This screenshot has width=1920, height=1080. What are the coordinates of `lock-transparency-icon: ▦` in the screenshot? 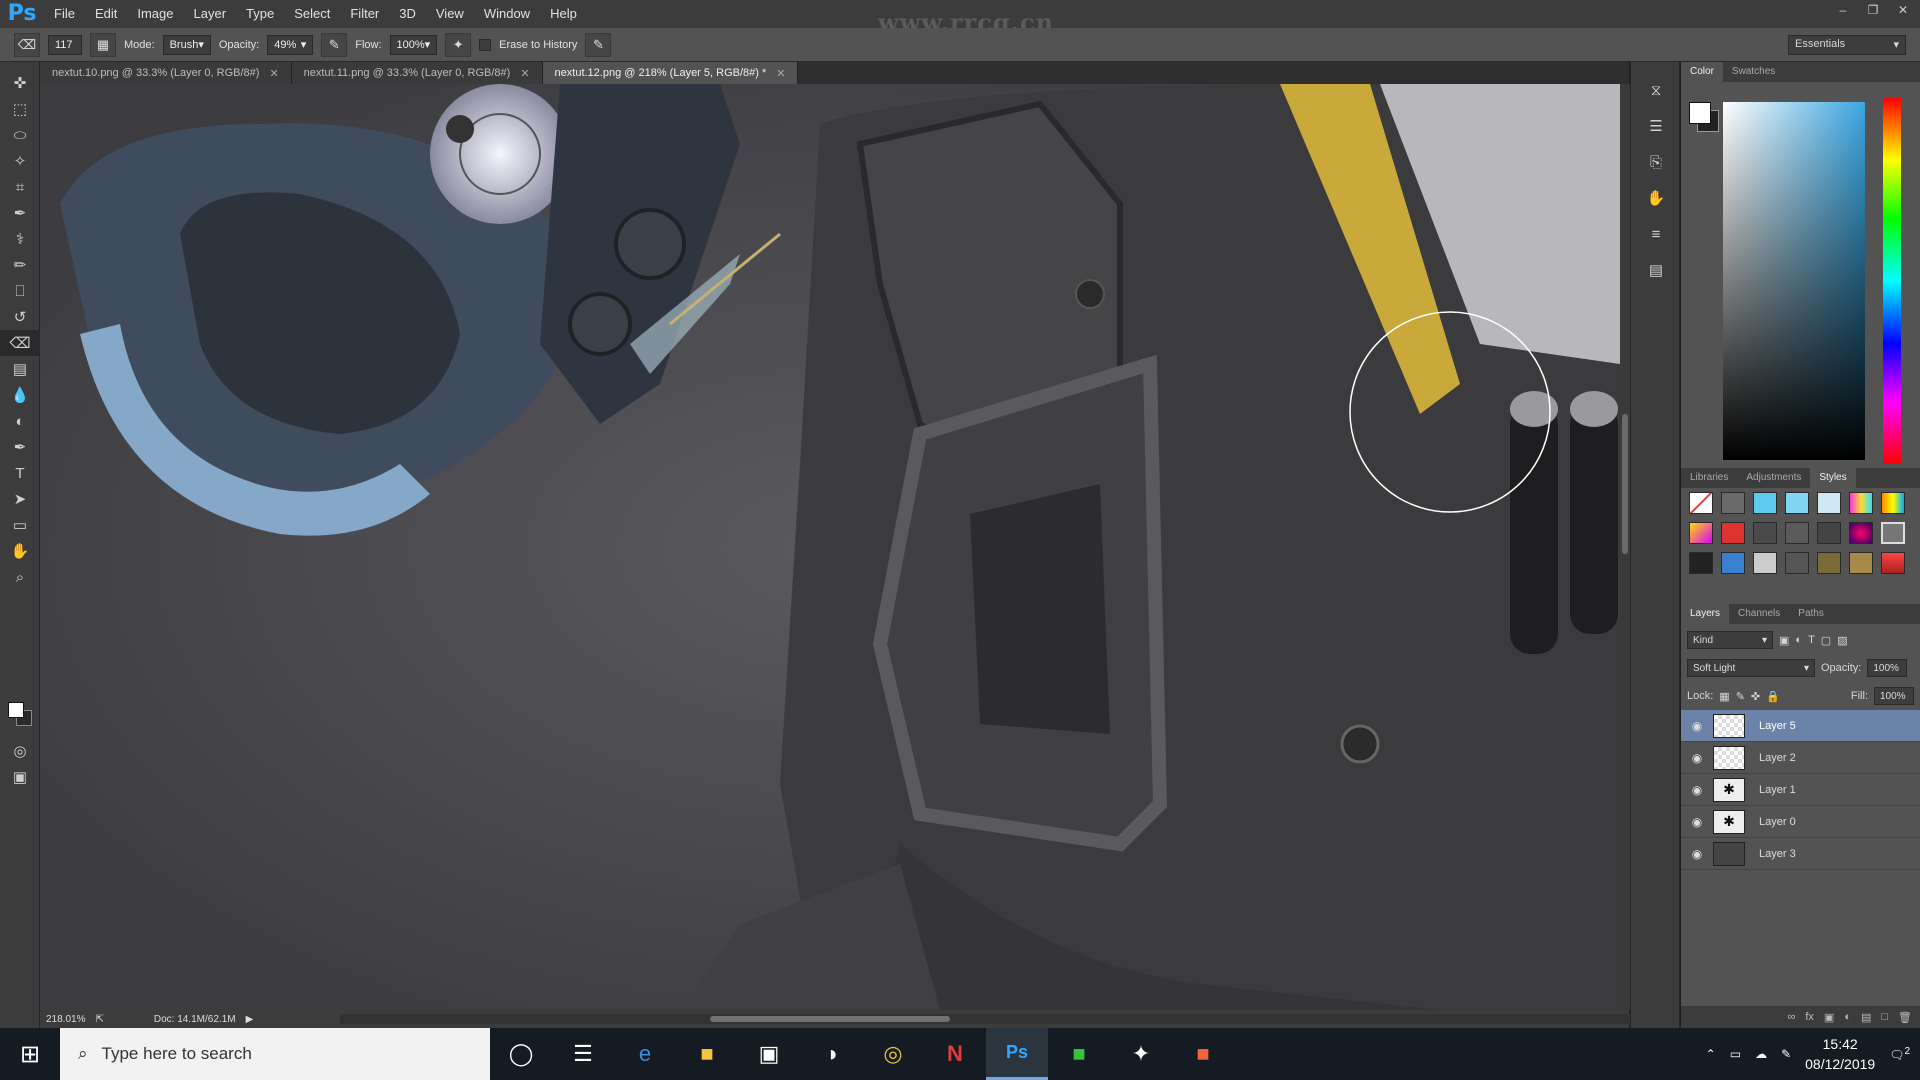 It's located at (1724, 696).